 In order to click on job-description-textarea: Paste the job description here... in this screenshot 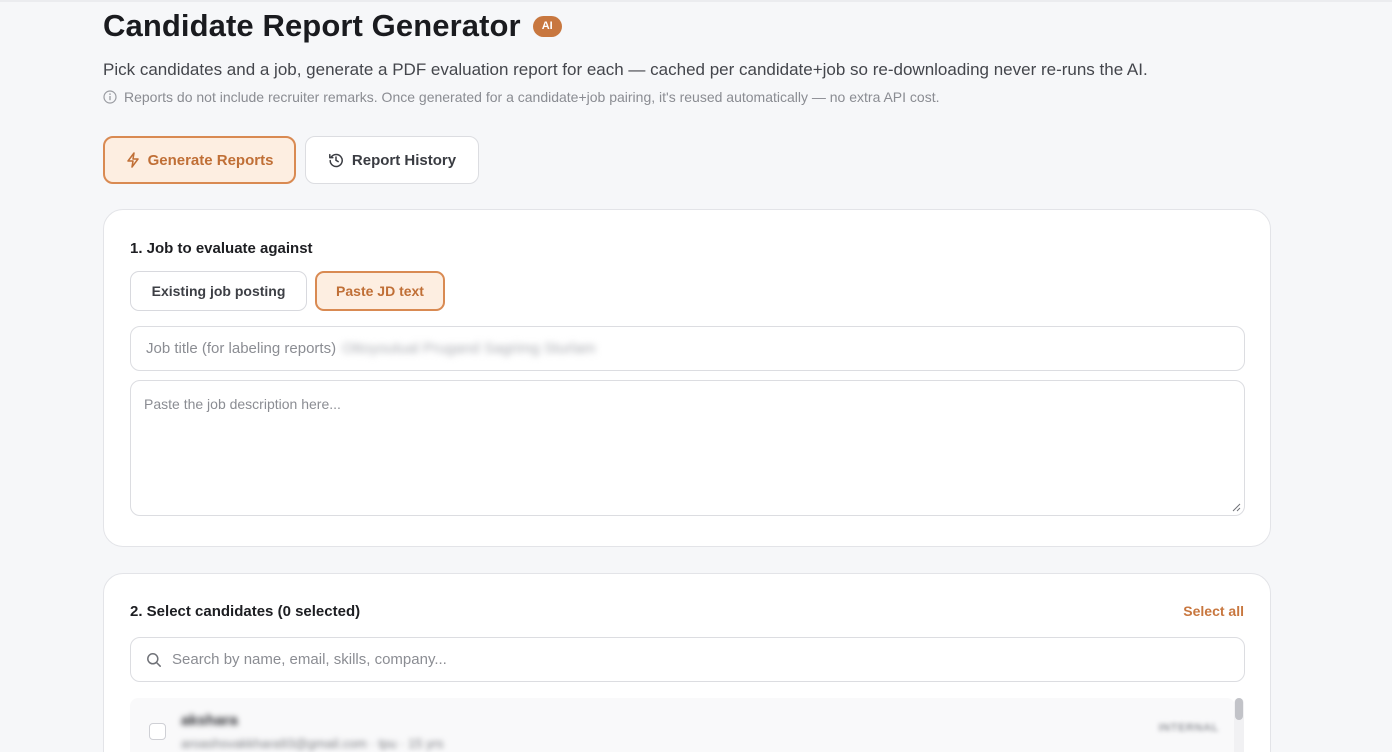, I will do `click(687, 448)`.